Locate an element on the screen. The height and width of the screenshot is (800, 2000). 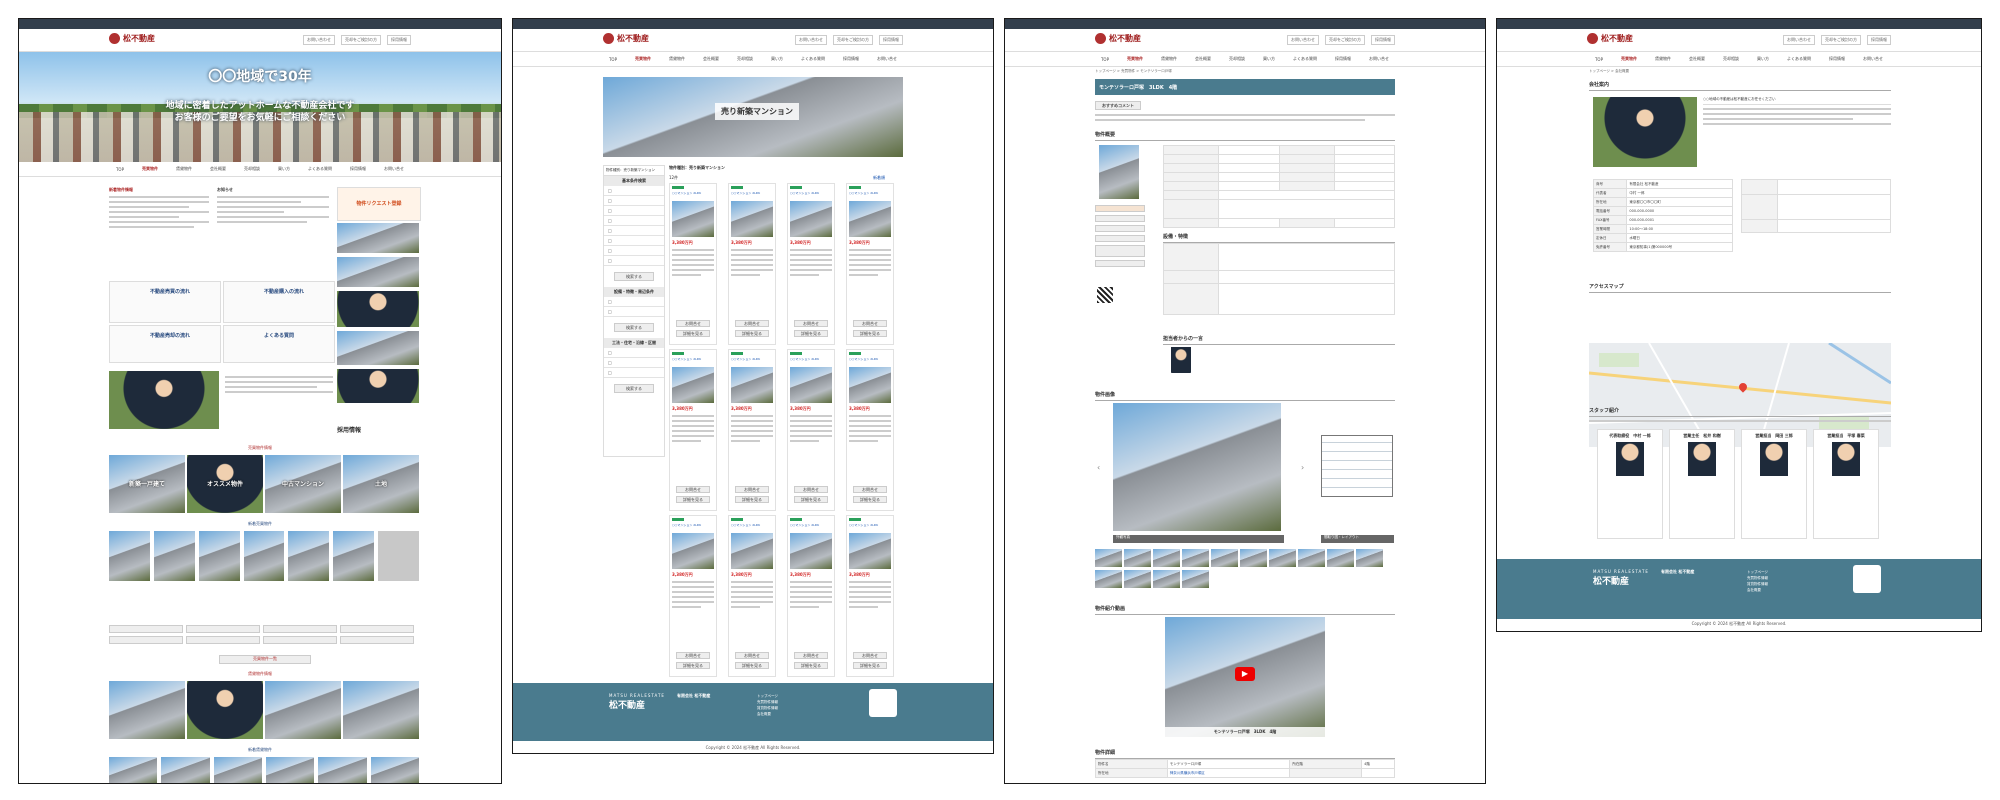
sale-list-button: 売買物件一覧 is located at coordinates (265, 659).